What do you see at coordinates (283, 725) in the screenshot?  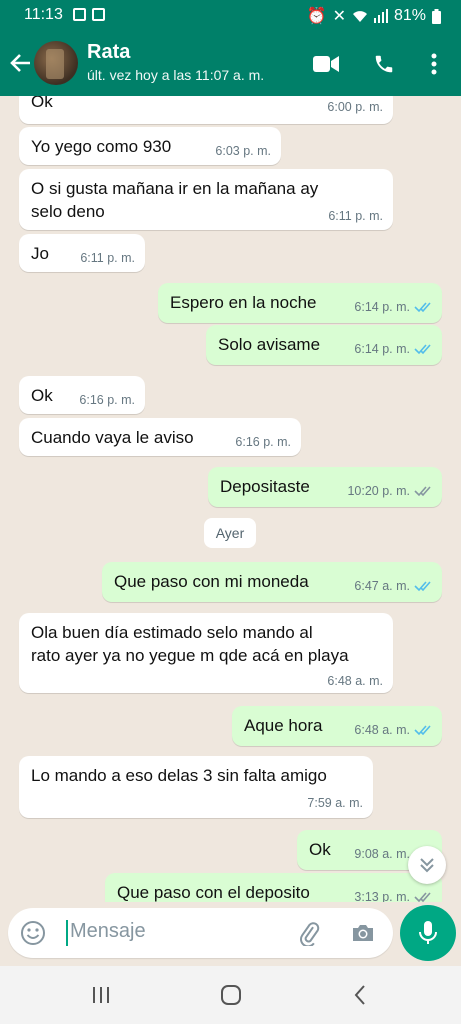 I see `message-text: Aque hora` at bounding box center [283, 725].